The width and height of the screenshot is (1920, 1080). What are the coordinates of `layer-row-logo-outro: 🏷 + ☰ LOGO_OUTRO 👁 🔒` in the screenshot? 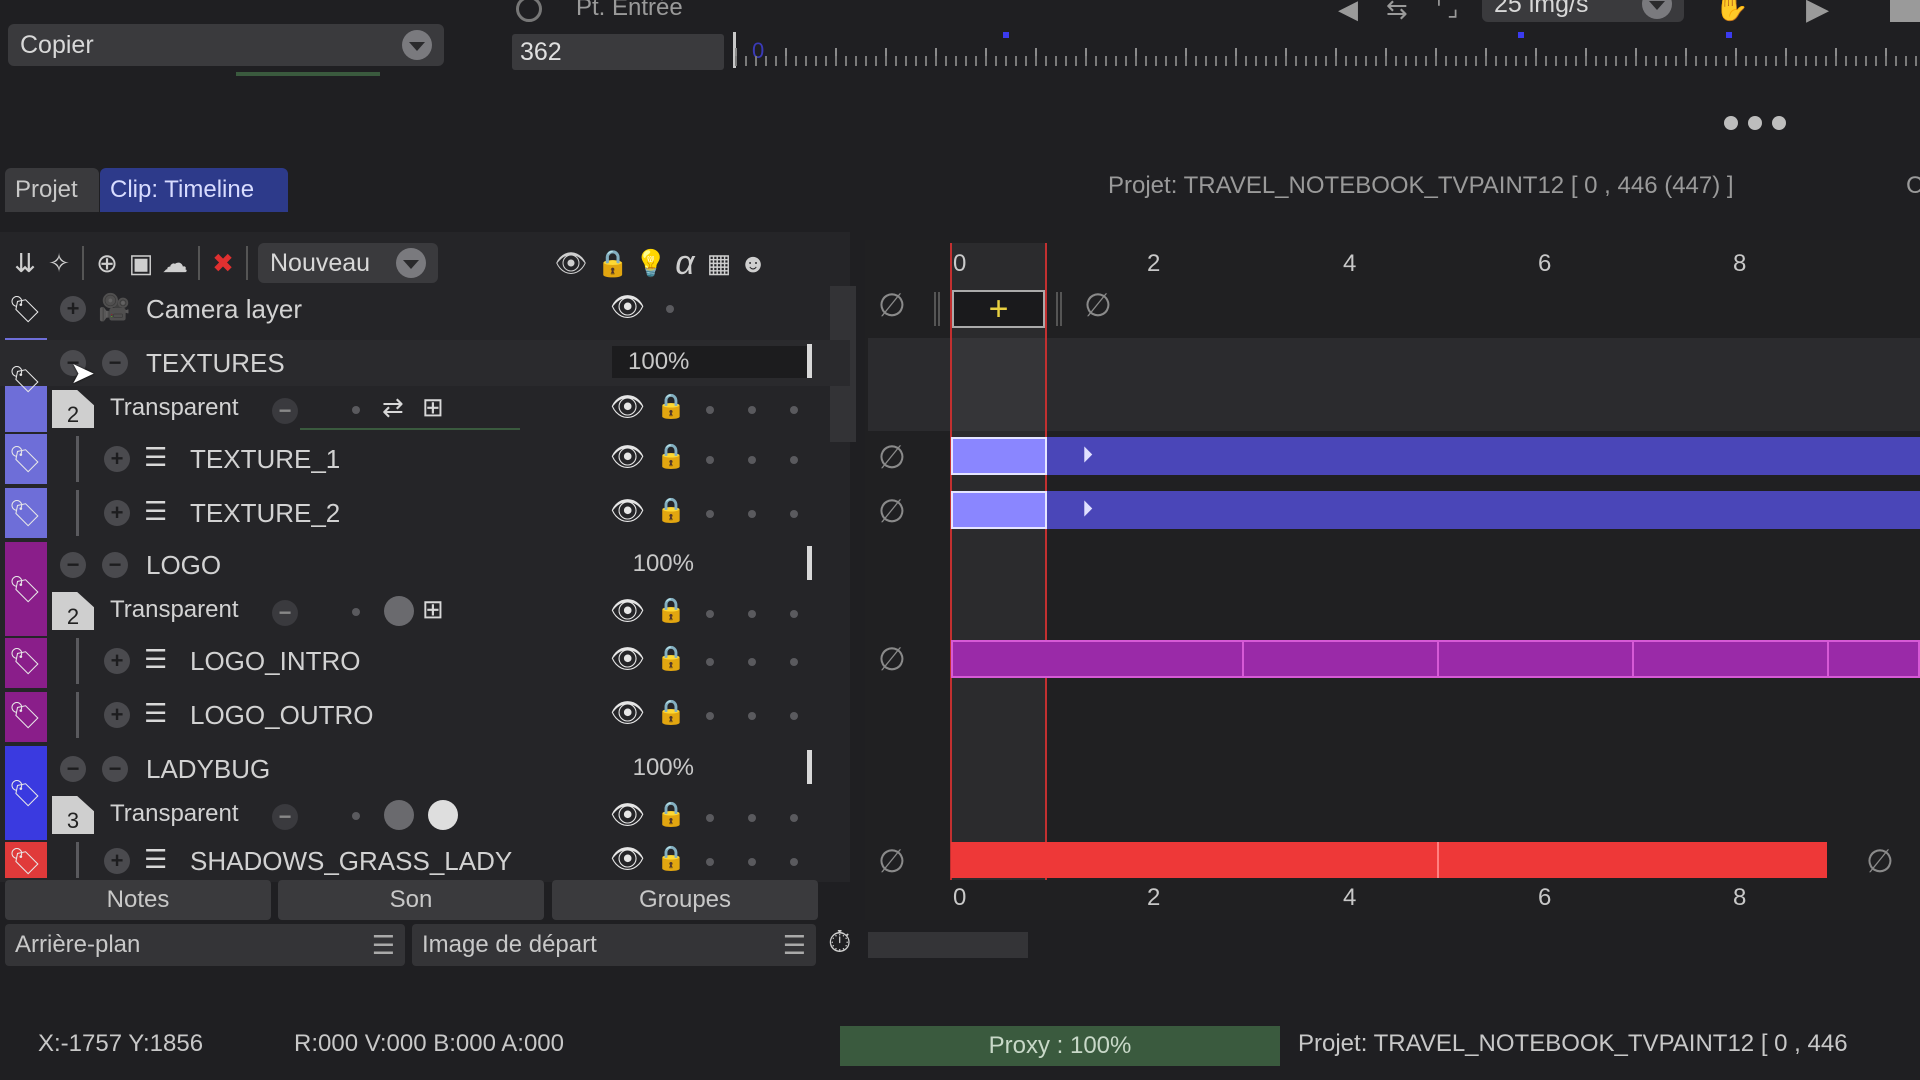 It's located at (425, 715).